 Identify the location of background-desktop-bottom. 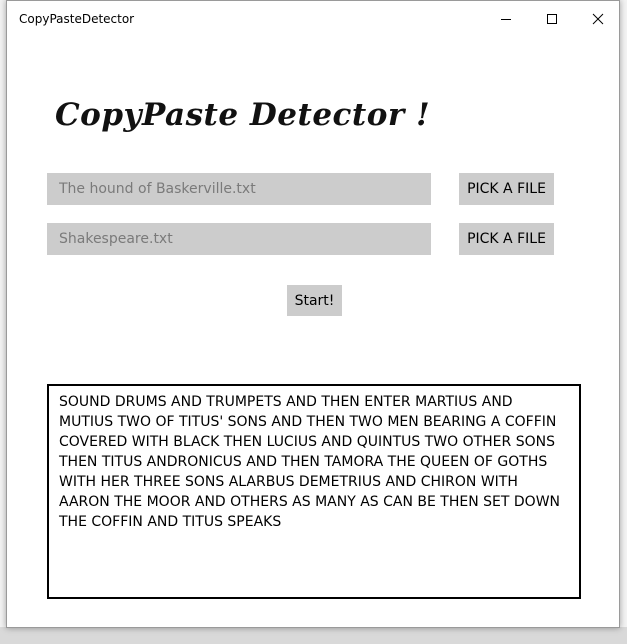
(313, 635).